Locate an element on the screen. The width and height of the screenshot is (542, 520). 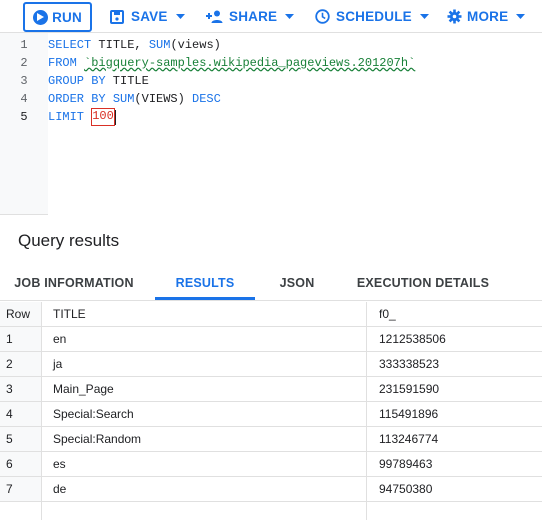
code-text: TITLE is located at coordinates (127, 81).